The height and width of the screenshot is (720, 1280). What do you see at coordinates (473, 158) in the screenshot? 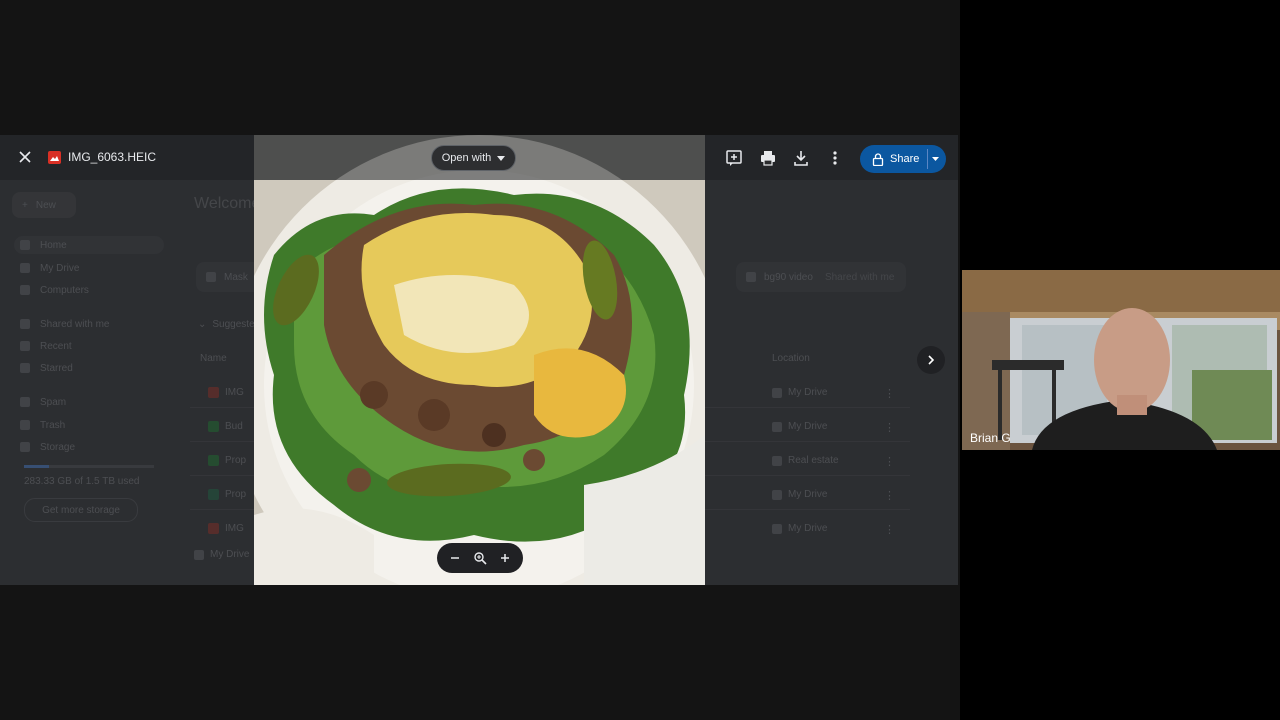
I see `open-with-button: Open with` at bounding box center [473, 158].